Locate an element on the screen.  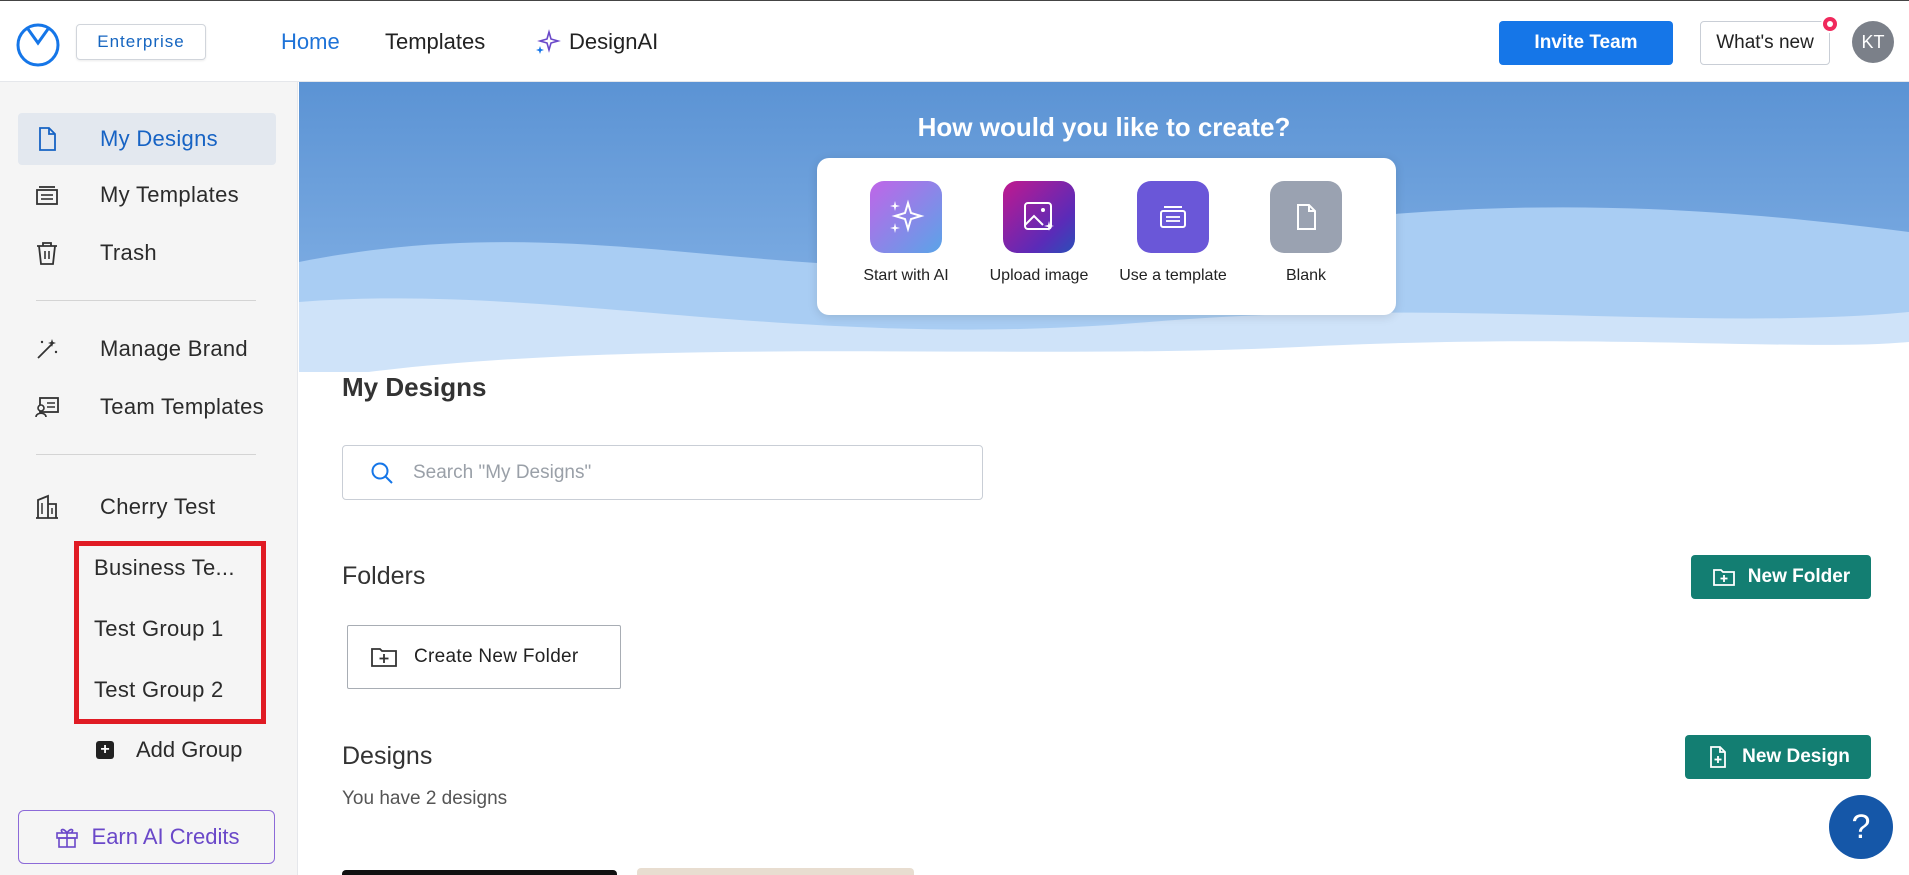
option-label: Use a template is located at coordinates (1173, 275).